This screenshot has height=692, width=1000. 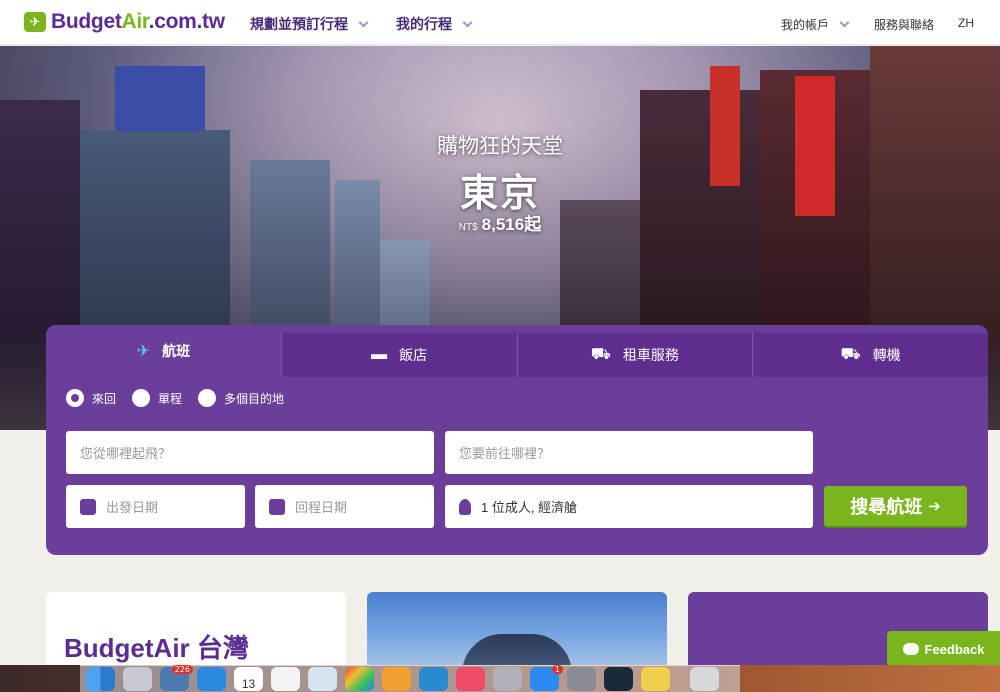 I want to click on search-flights-button: 搜尋航班 ➔, so click(x=895, y=506).